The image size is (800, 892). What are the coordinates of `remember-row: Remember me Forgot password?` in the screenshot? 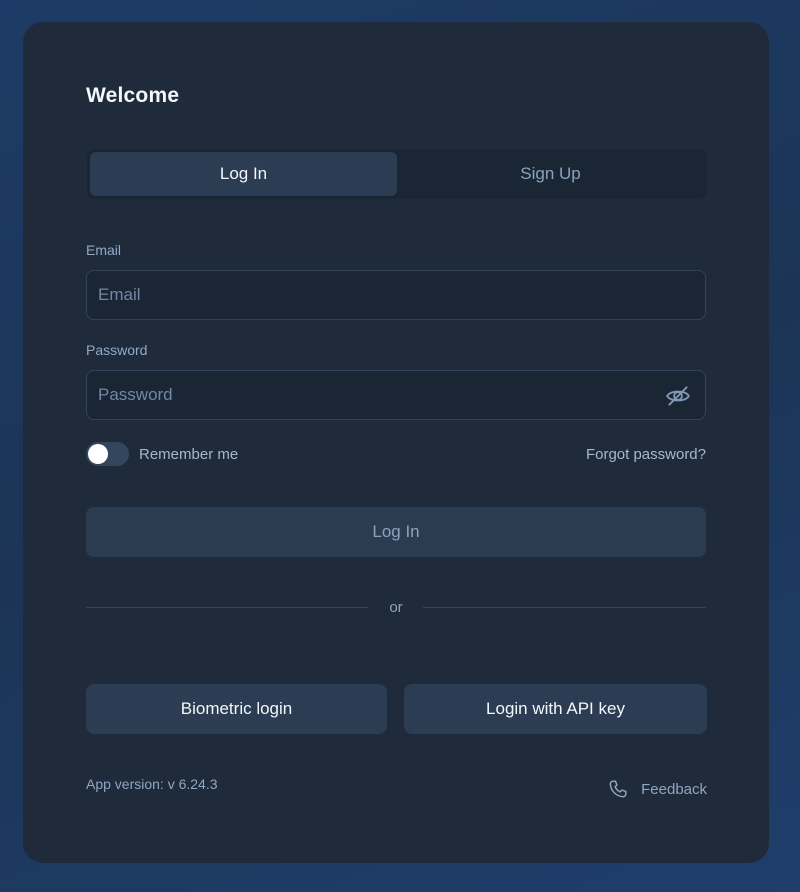 It's located at (396, 454).